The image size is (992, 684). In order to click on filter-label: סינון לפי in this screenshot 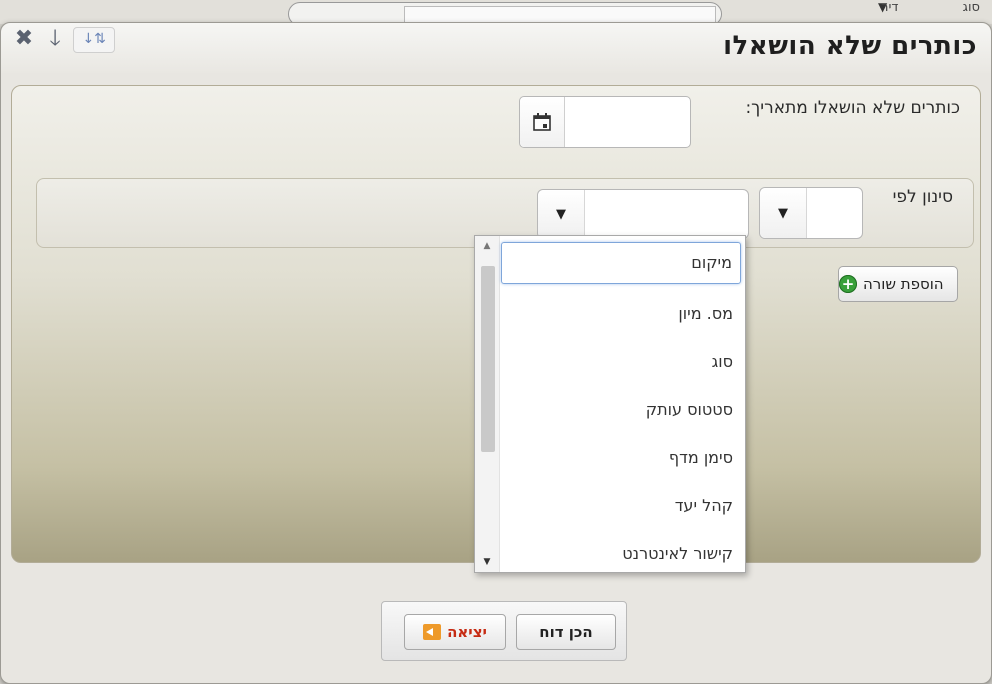, I will do `click(922, 197)`.